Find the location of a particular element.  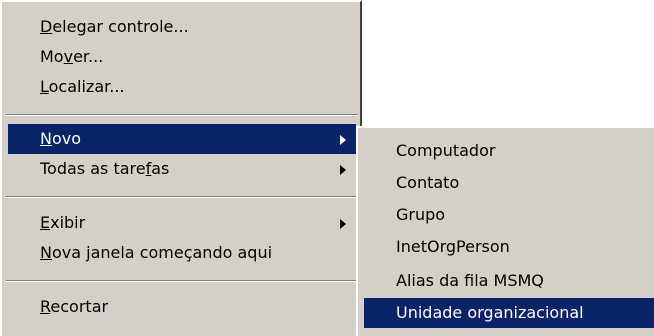

menu-item-novo: Novo is located at coordinates (182, 139).